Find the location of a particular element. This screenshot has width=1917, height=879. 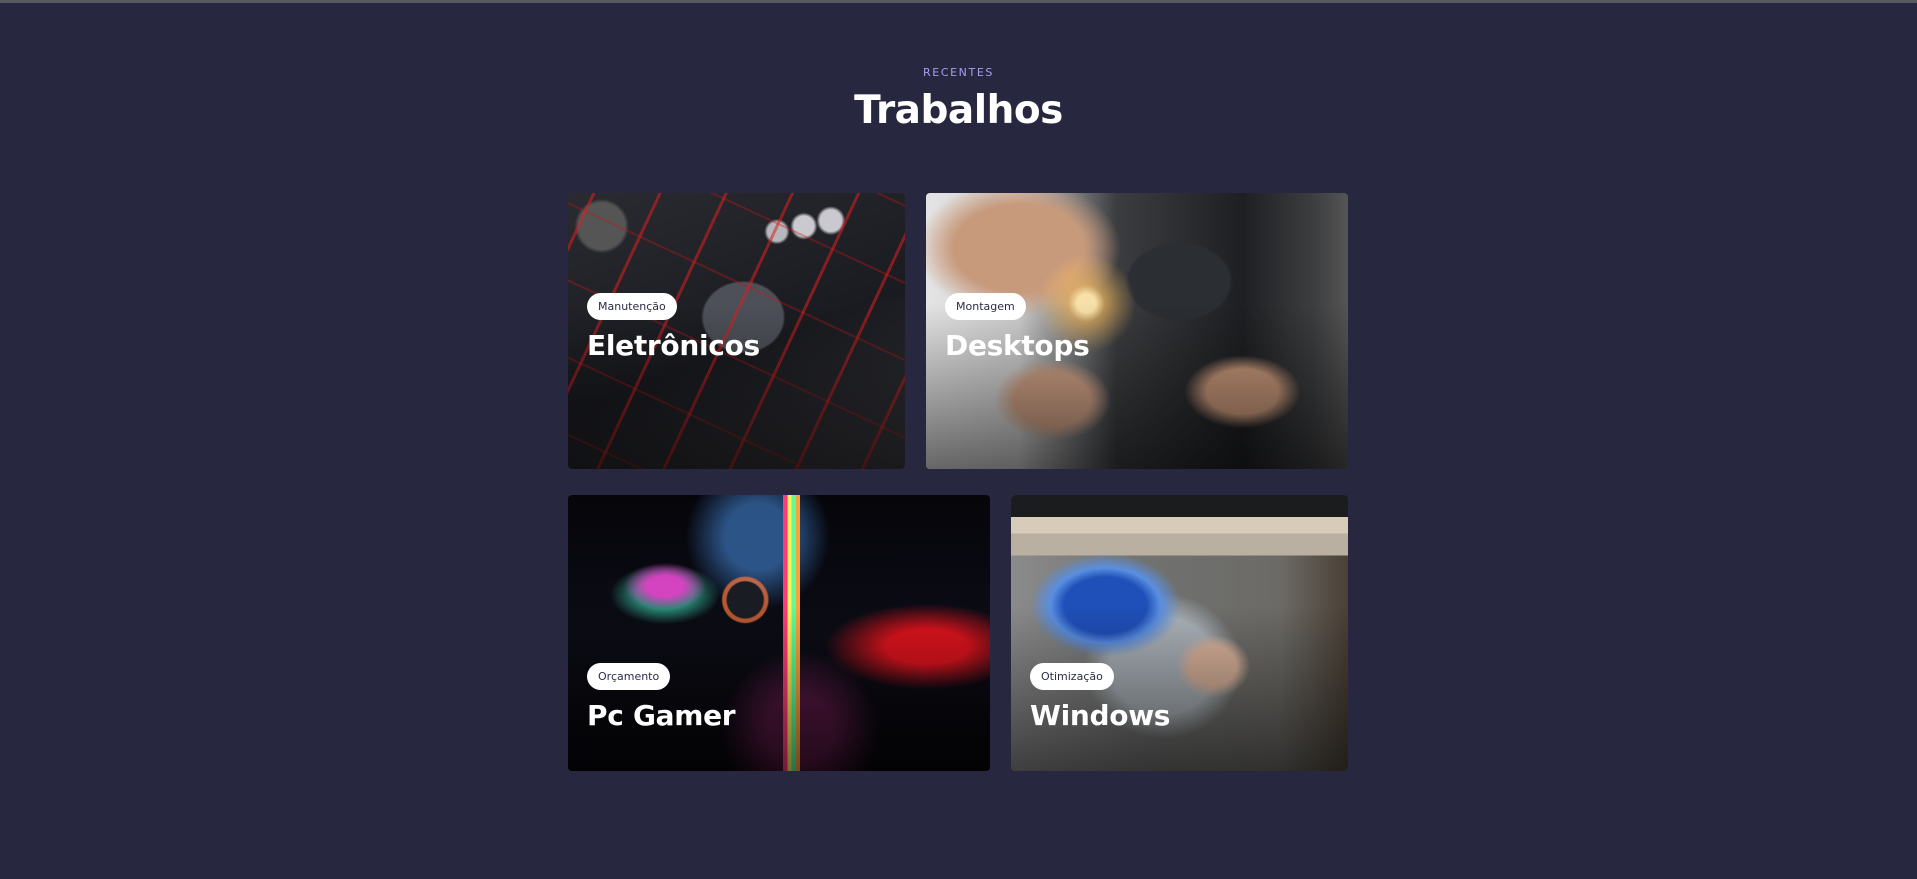

work-card-windows: Otimização Windows is located at coordinates (1179, 633).